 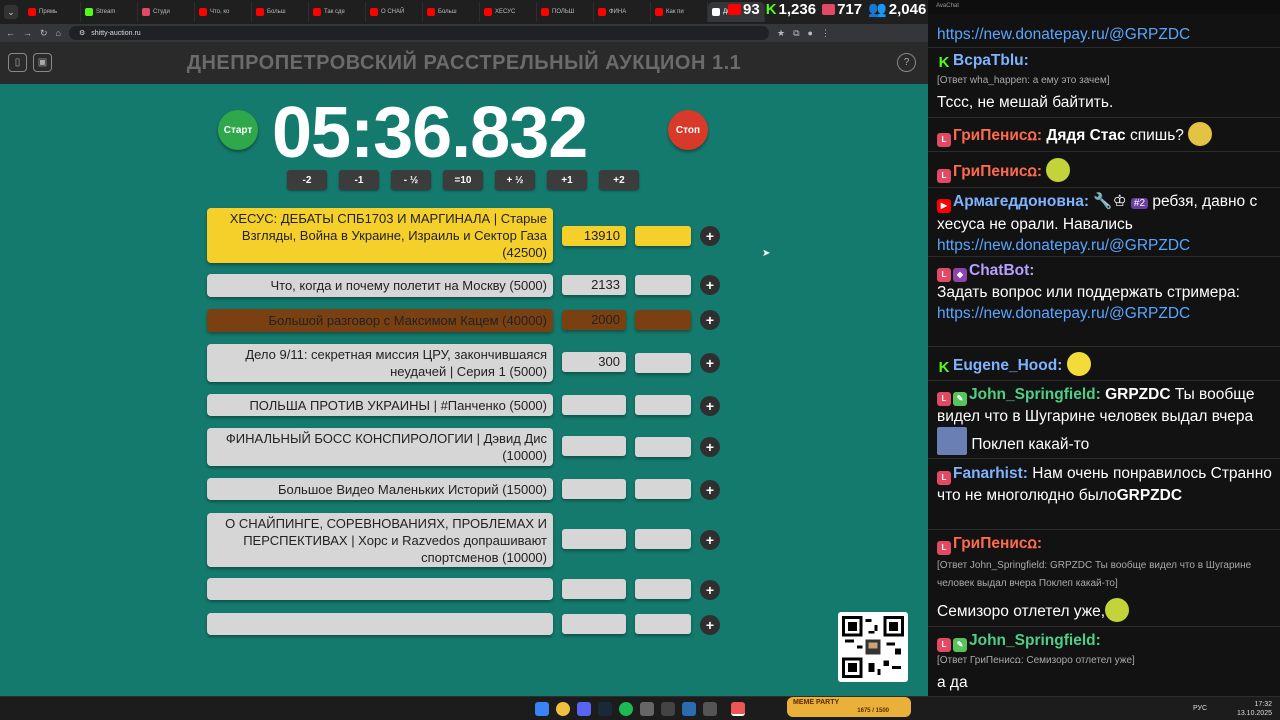 I want to click on lot-amount: 300, so click(x=594, y=362).